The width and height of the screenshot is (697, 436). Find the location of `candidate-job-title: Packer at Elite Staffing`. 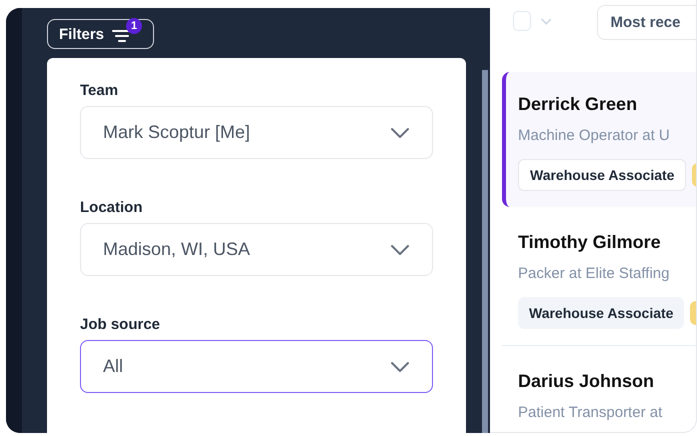

candidate-job-title: Packer at Elite Staffing is located at coordinates (594, 274).